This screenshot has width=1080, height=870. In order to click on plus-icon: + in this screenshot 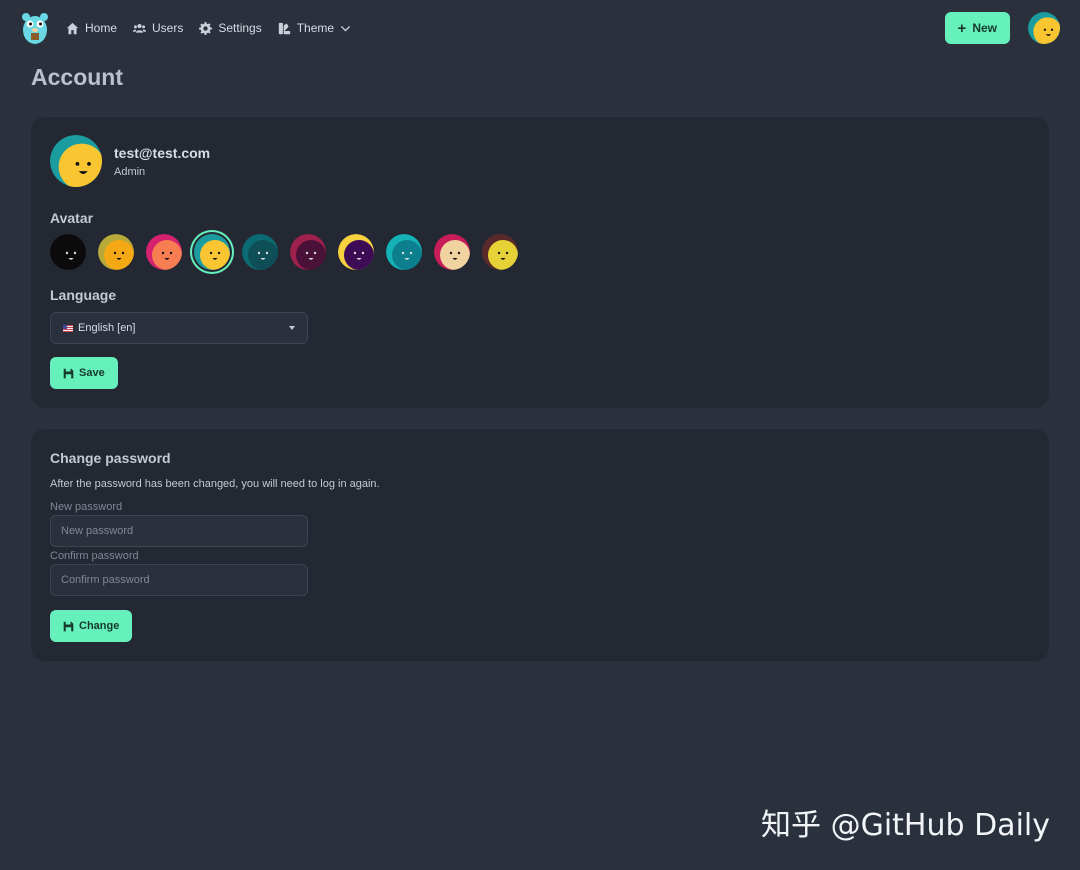, I will do `click(962, 28)`.